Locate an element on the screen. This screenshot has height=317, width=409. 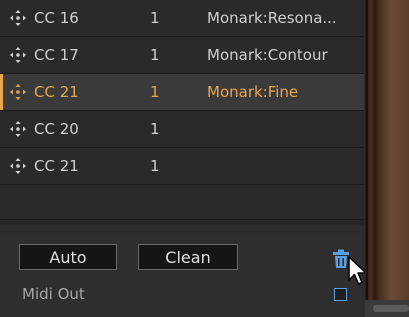
cc-number: CC 20 is located at coordinates (56, 129).